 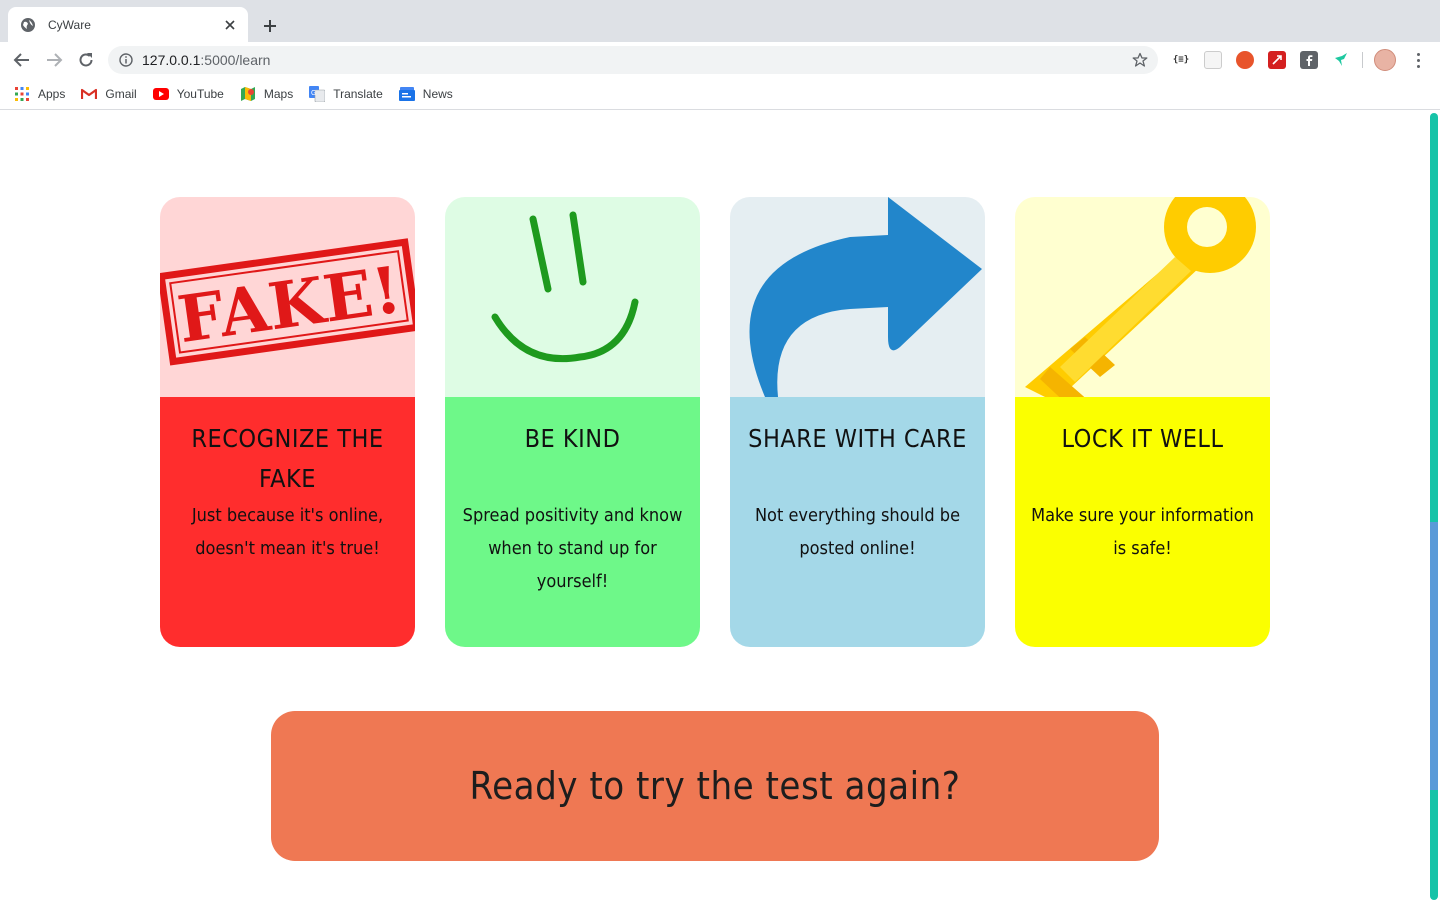 I want to click on bookmark-maps: Maps, so click(x=266, y=94).